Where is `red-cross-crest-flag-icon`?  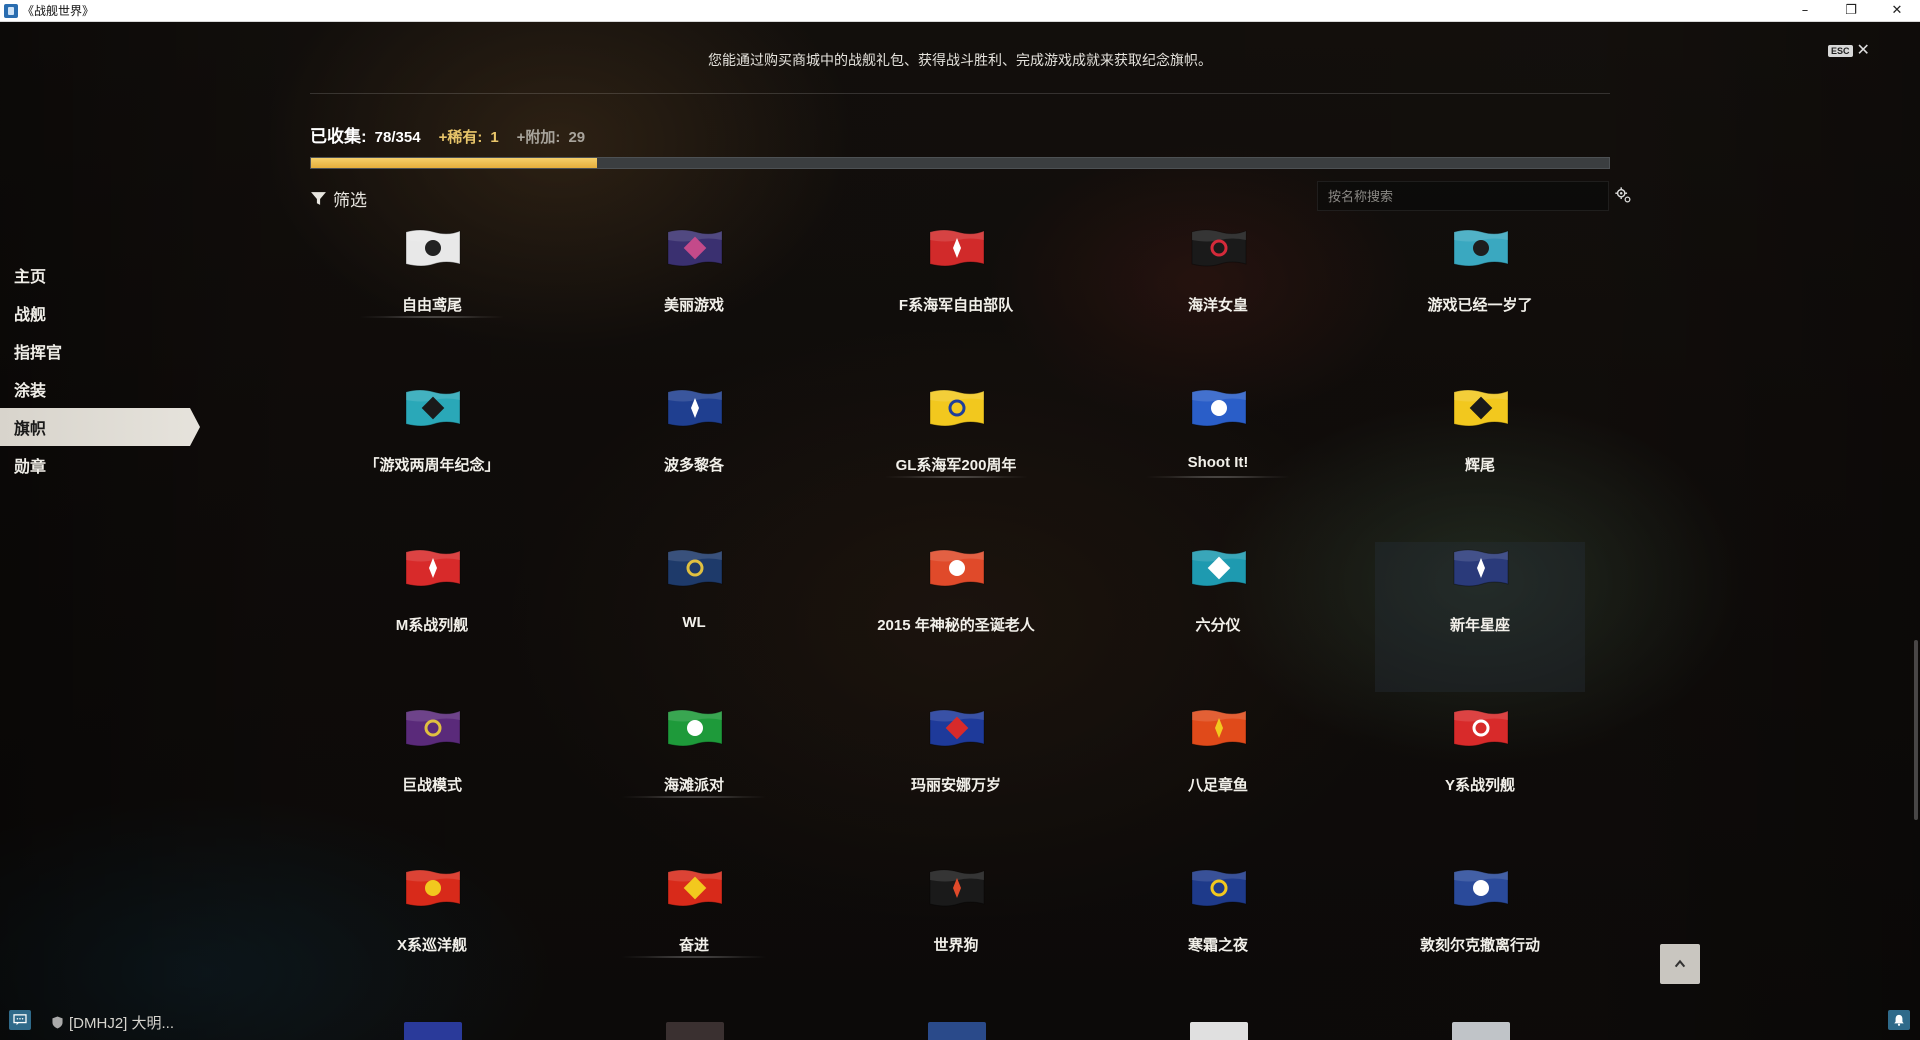
red-cross-crest-flag-icon is located at coordinates (1481, 727).